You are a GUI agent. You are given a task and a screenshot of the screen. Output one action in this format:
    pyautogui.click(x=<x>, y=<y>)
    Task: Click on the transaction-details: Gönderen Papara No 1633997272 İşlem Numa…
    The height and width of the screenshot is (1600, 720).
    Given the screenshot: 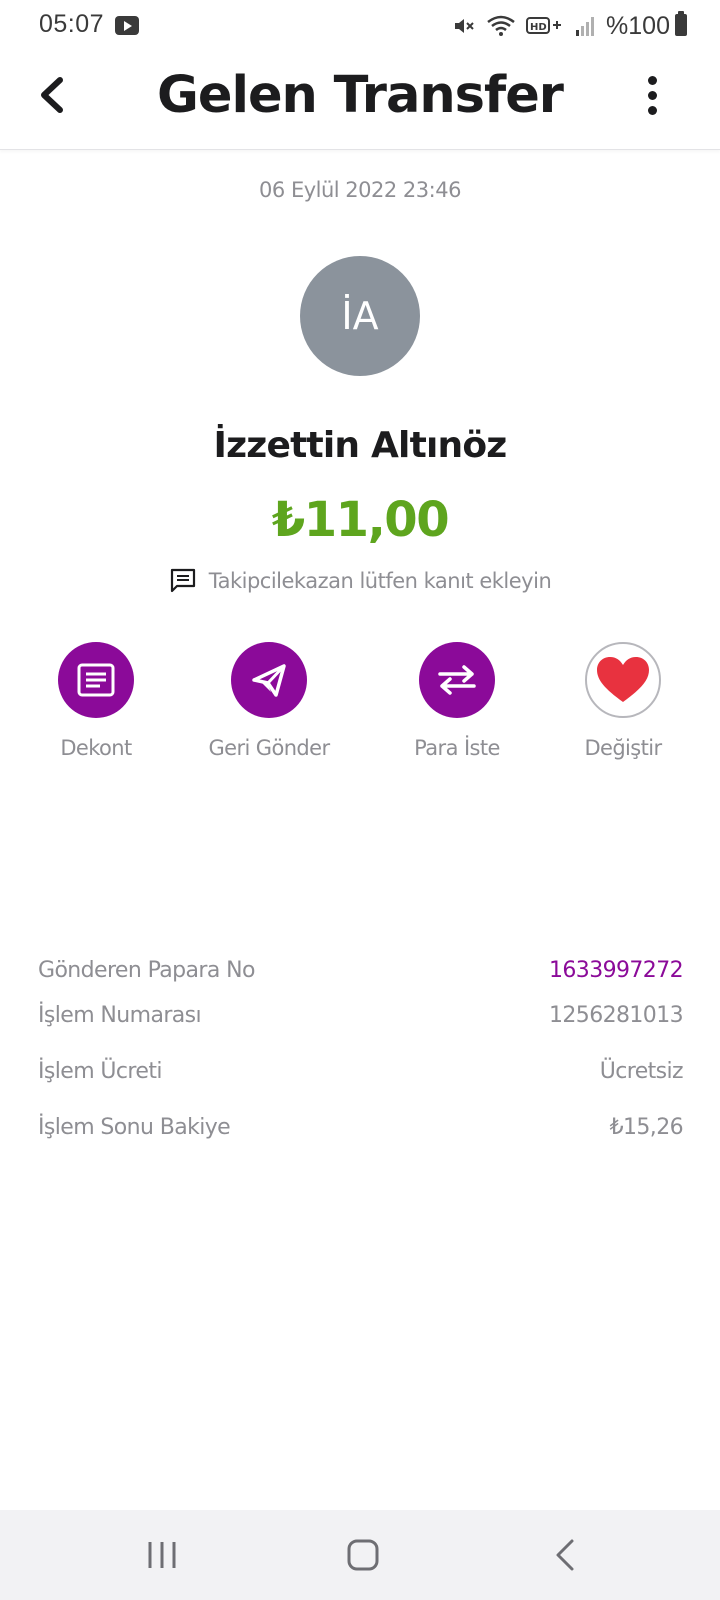 What is the action you would take?
    pyautogui.click(x=361, y=1051)
    